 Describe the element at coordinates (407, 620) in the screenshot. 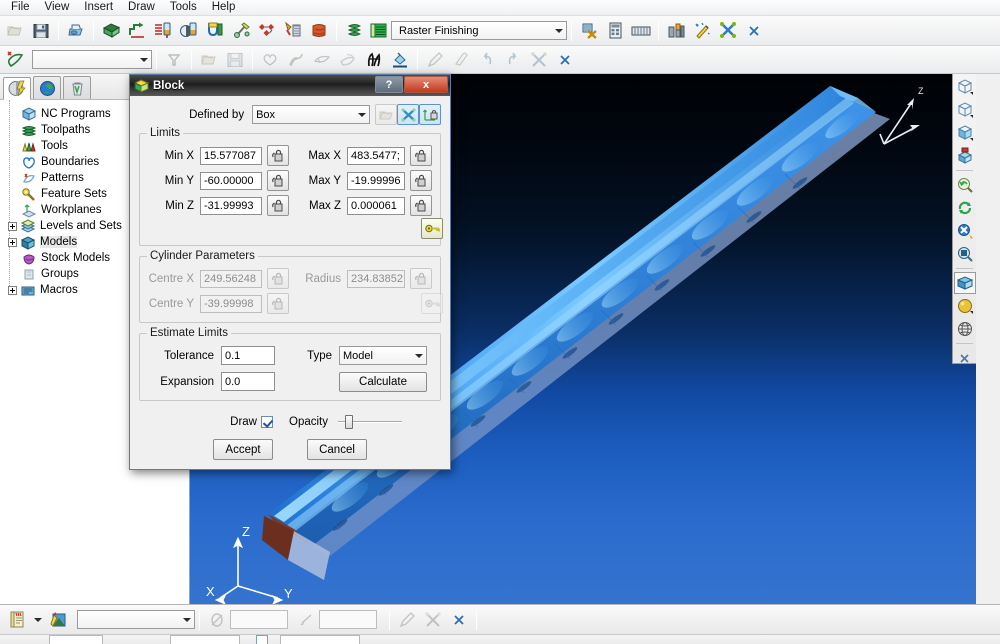

I see `highlight-pen-button` at that location.